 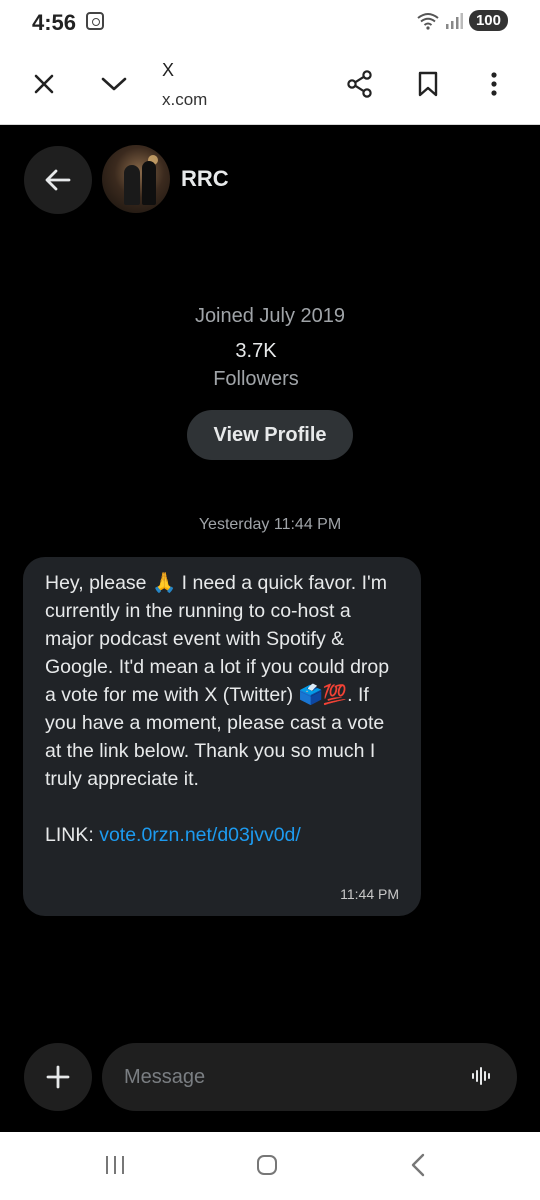 What do you see at coordinates (369, 894) in the screenshot?
I see `message-time: 11:44 PM` at bounding box center [369, 894].